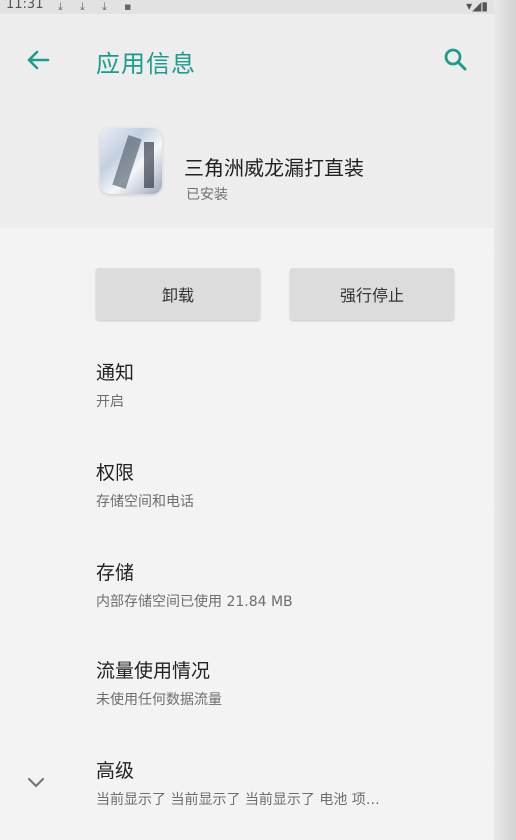 The height and width of the screenshot is (840, 516). I want to click on status-time: 11:31, so click(25, 6).